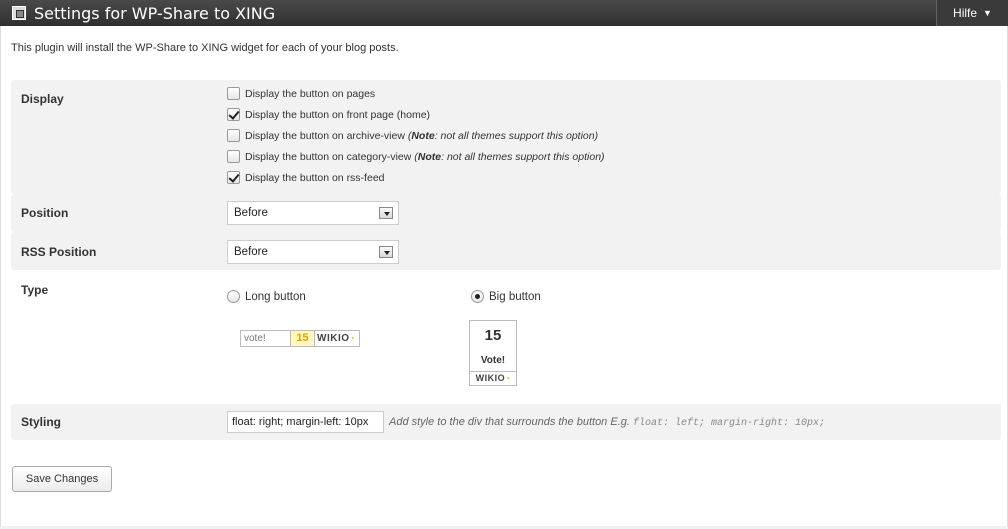 This screenshot has height=529, width=1008. Describe the element at coordinates (506, 251) in the screenshot. I see `rss-position-row: RSS Position` at that location.